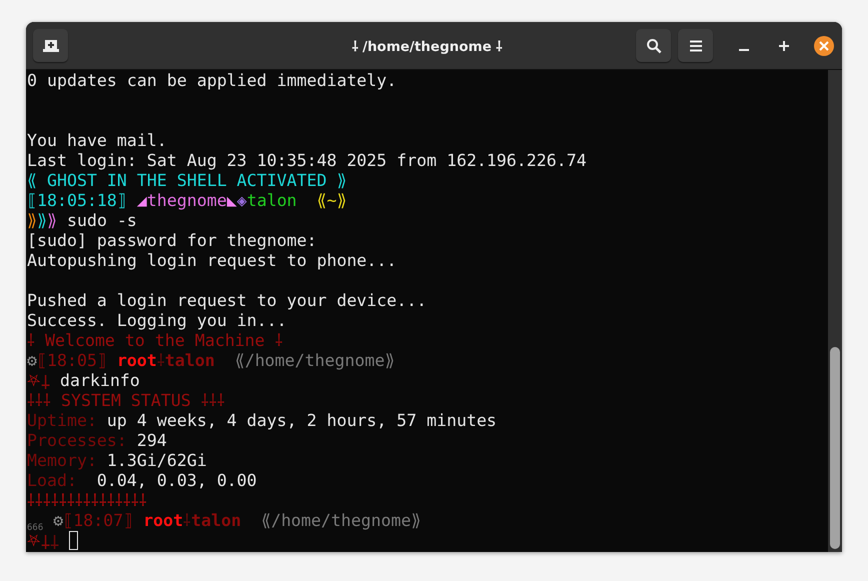 Image resolution: width=868 pixels, height=581 pixels. Describe the element at coordinates (73, 540) in the screenshot. I see `terminal-cursor` at that location.